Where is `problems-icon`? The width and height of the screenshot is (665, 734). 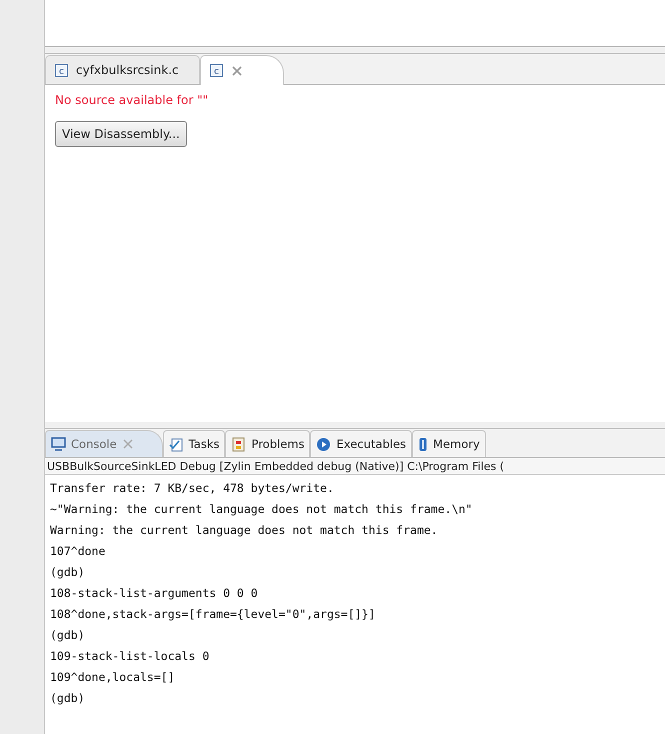
problems-icon is located at coordinates (238, 444).